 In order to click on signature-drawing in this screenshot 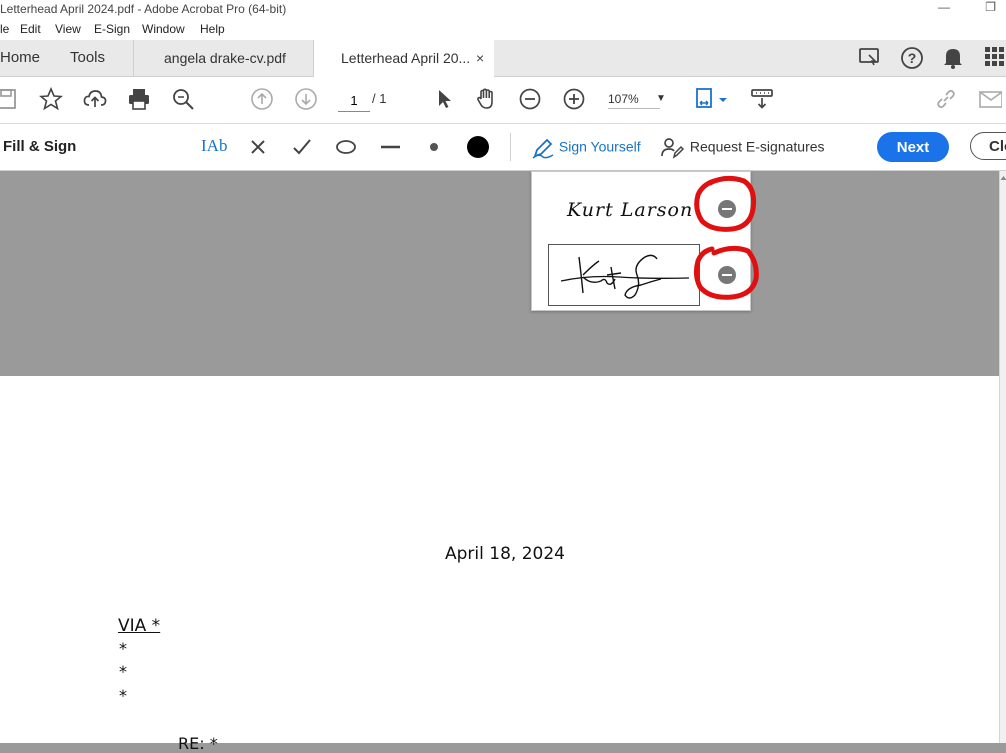, I will do `click(625, 276)`.